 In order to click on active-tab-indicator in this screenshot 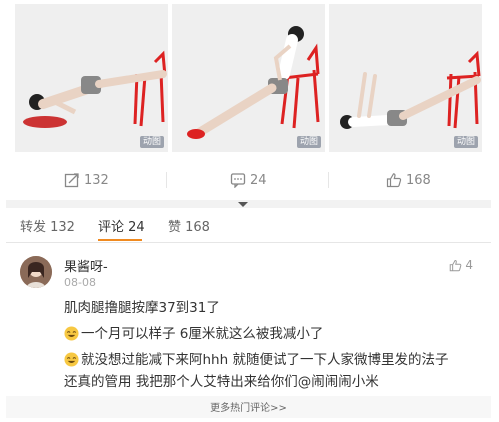, I will do `click(120, 240)`.